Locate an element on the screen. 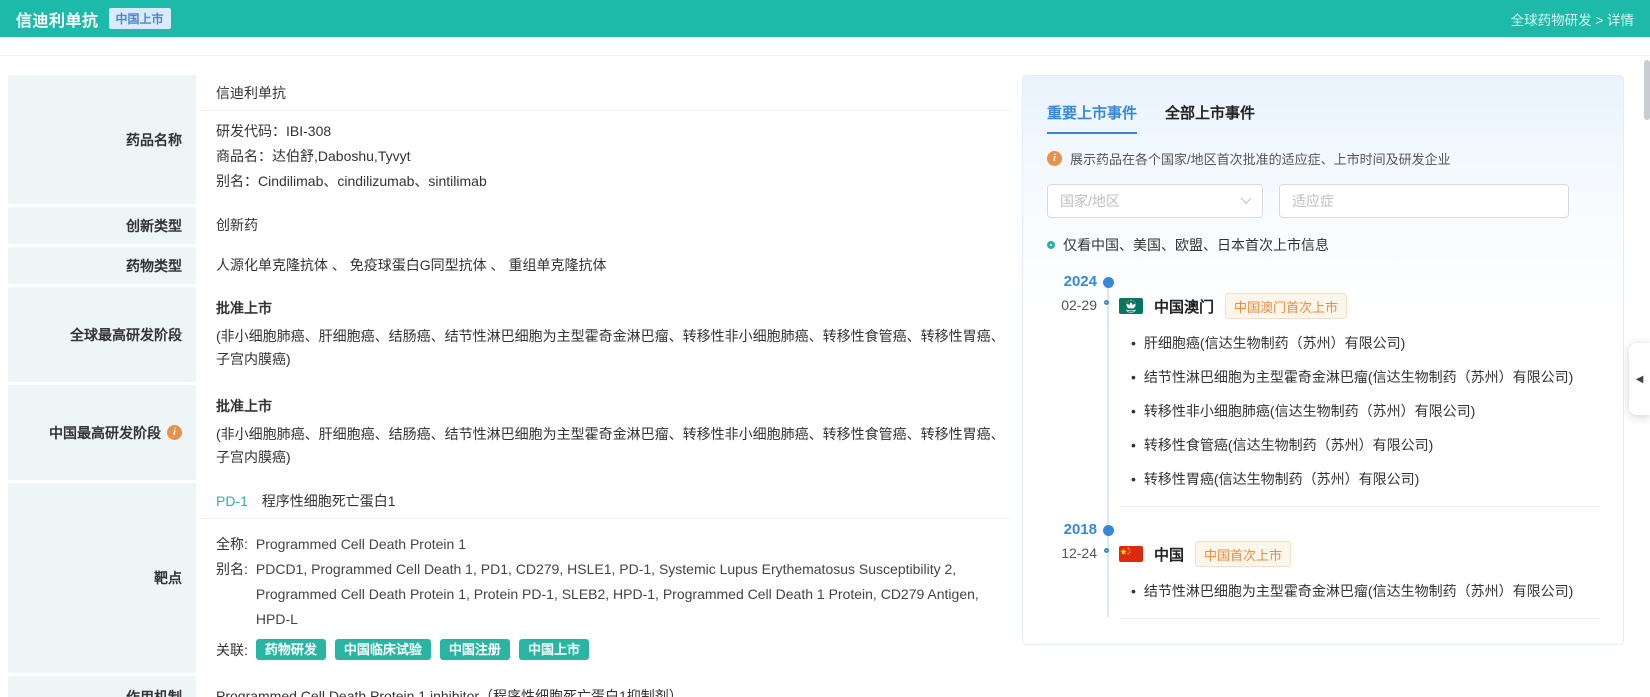 This screenshot has height=697, width=1650. event-year: 2018 is located at coordinates (1080, 529).